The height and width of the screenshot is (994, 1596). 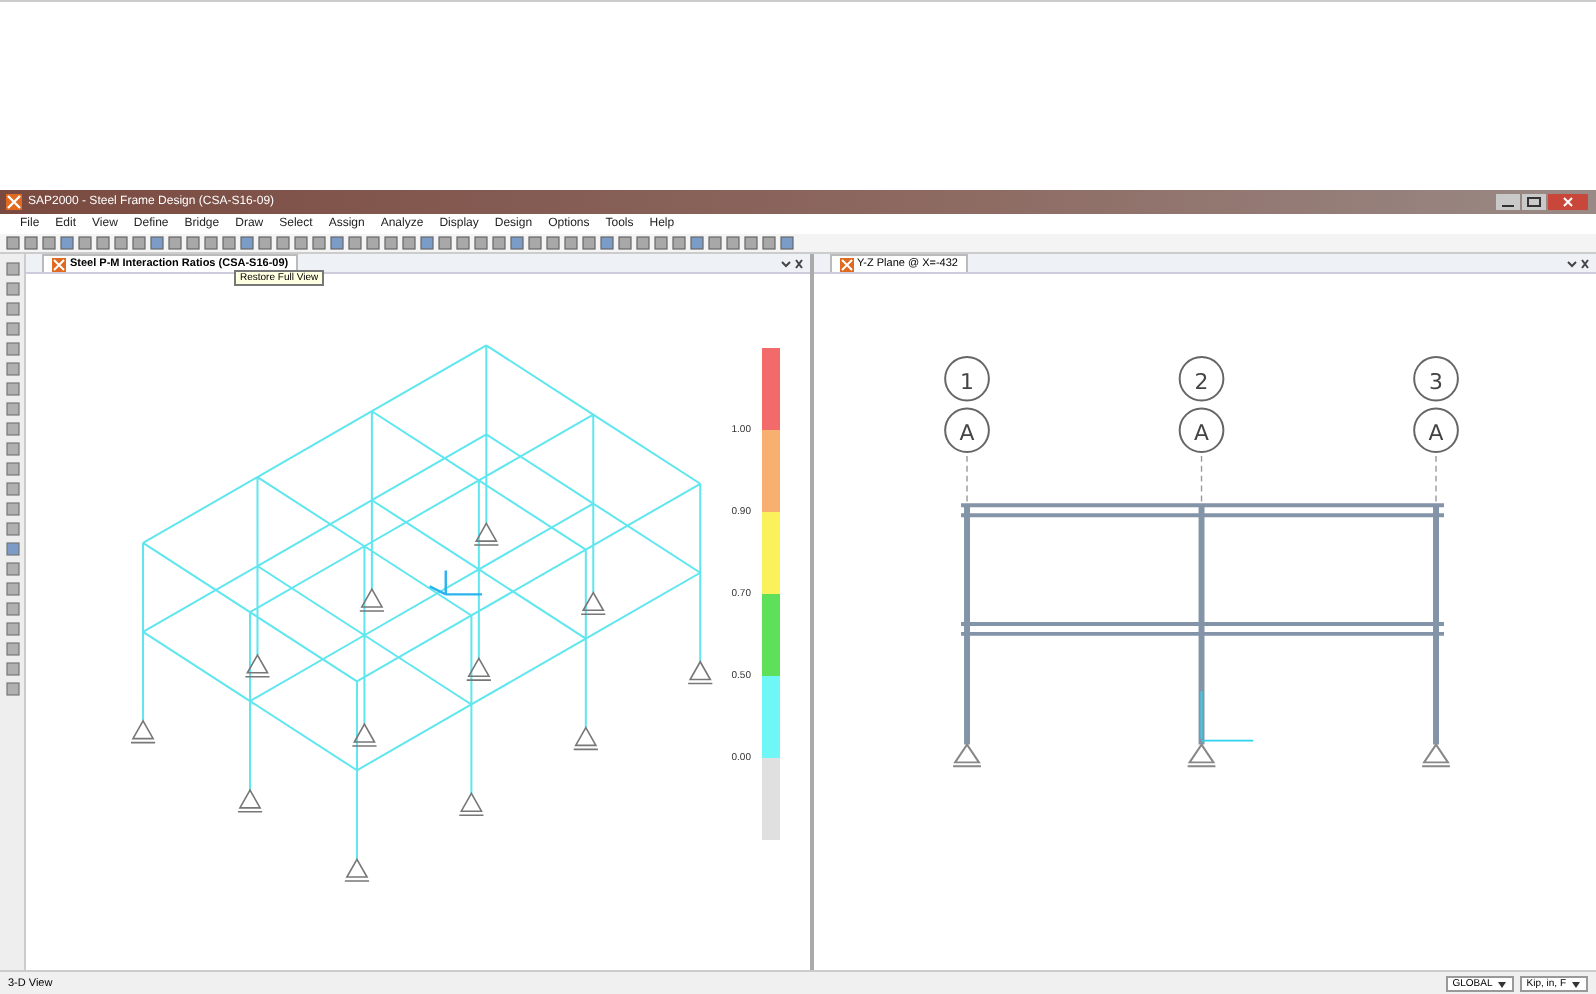 What do you see at coordinates (1508, 202) in the screenshot?
I see `minimize-icon` at bounding box center [1508, 202].